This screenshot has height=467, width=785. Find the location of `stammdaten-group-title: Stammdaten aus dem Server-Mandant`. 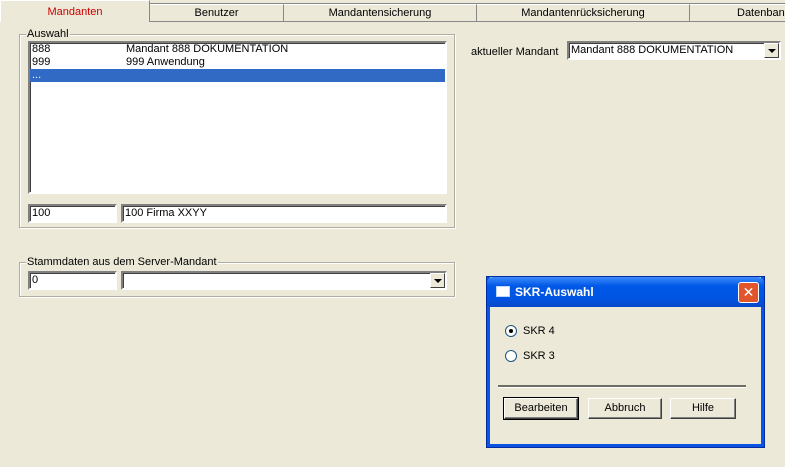

stammdaten-group-title: Stammdaten aus dem Server-Mandant is located at coordinates (122, 262).